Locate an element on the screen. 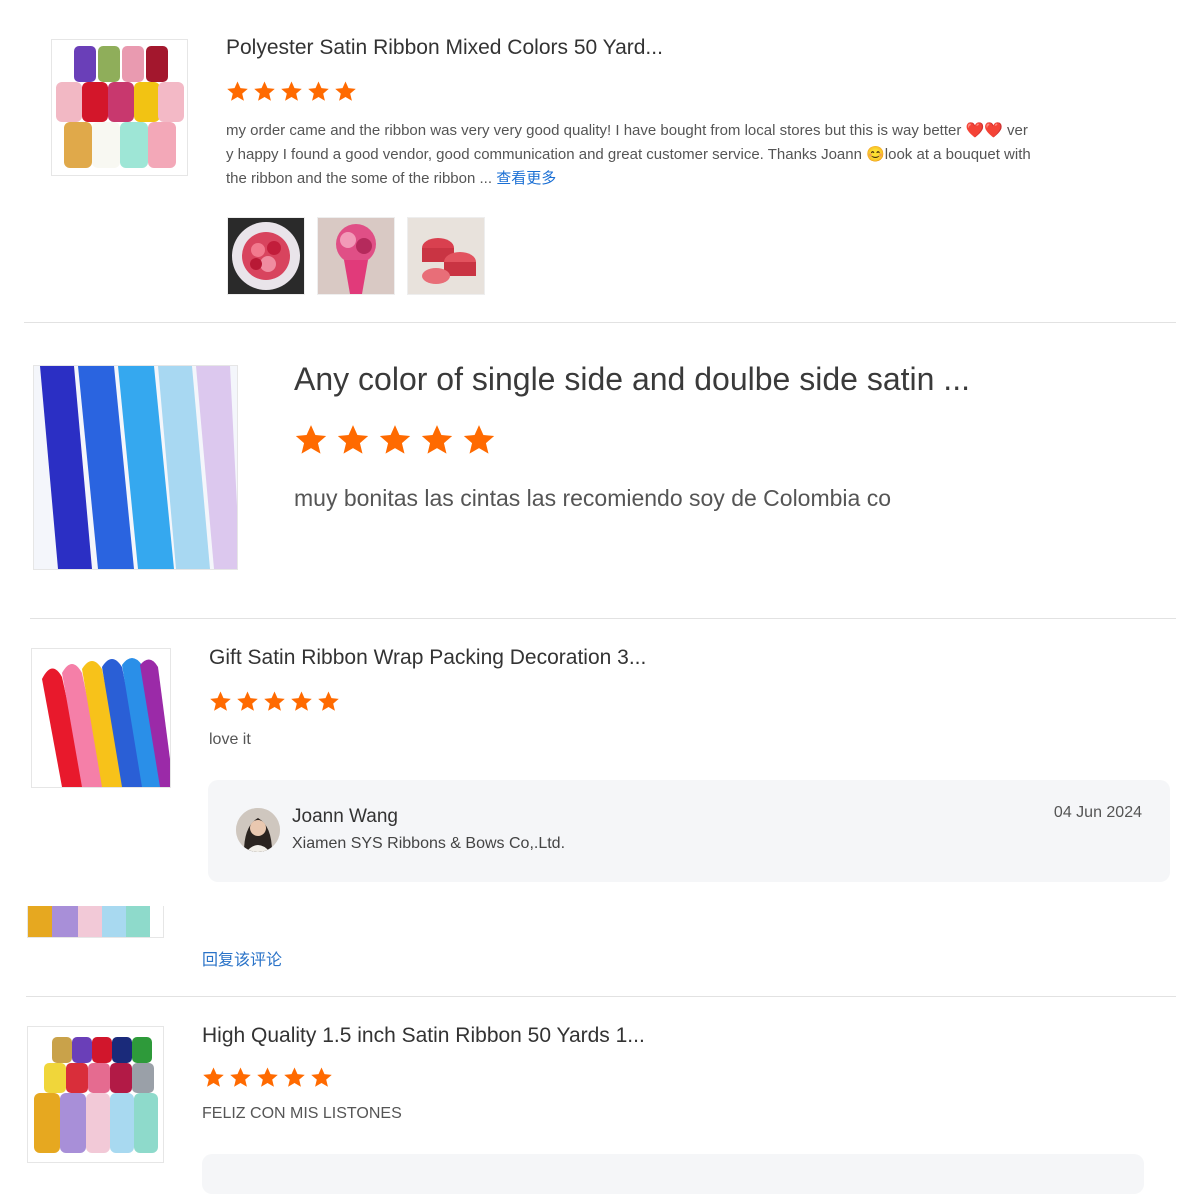 Image resolution: width=1200 pixels, height=1200 pixels. seller-company: Xiamen SYS Ribbons & Bows Co,.Ltd. is located at coordinates (429, 843).